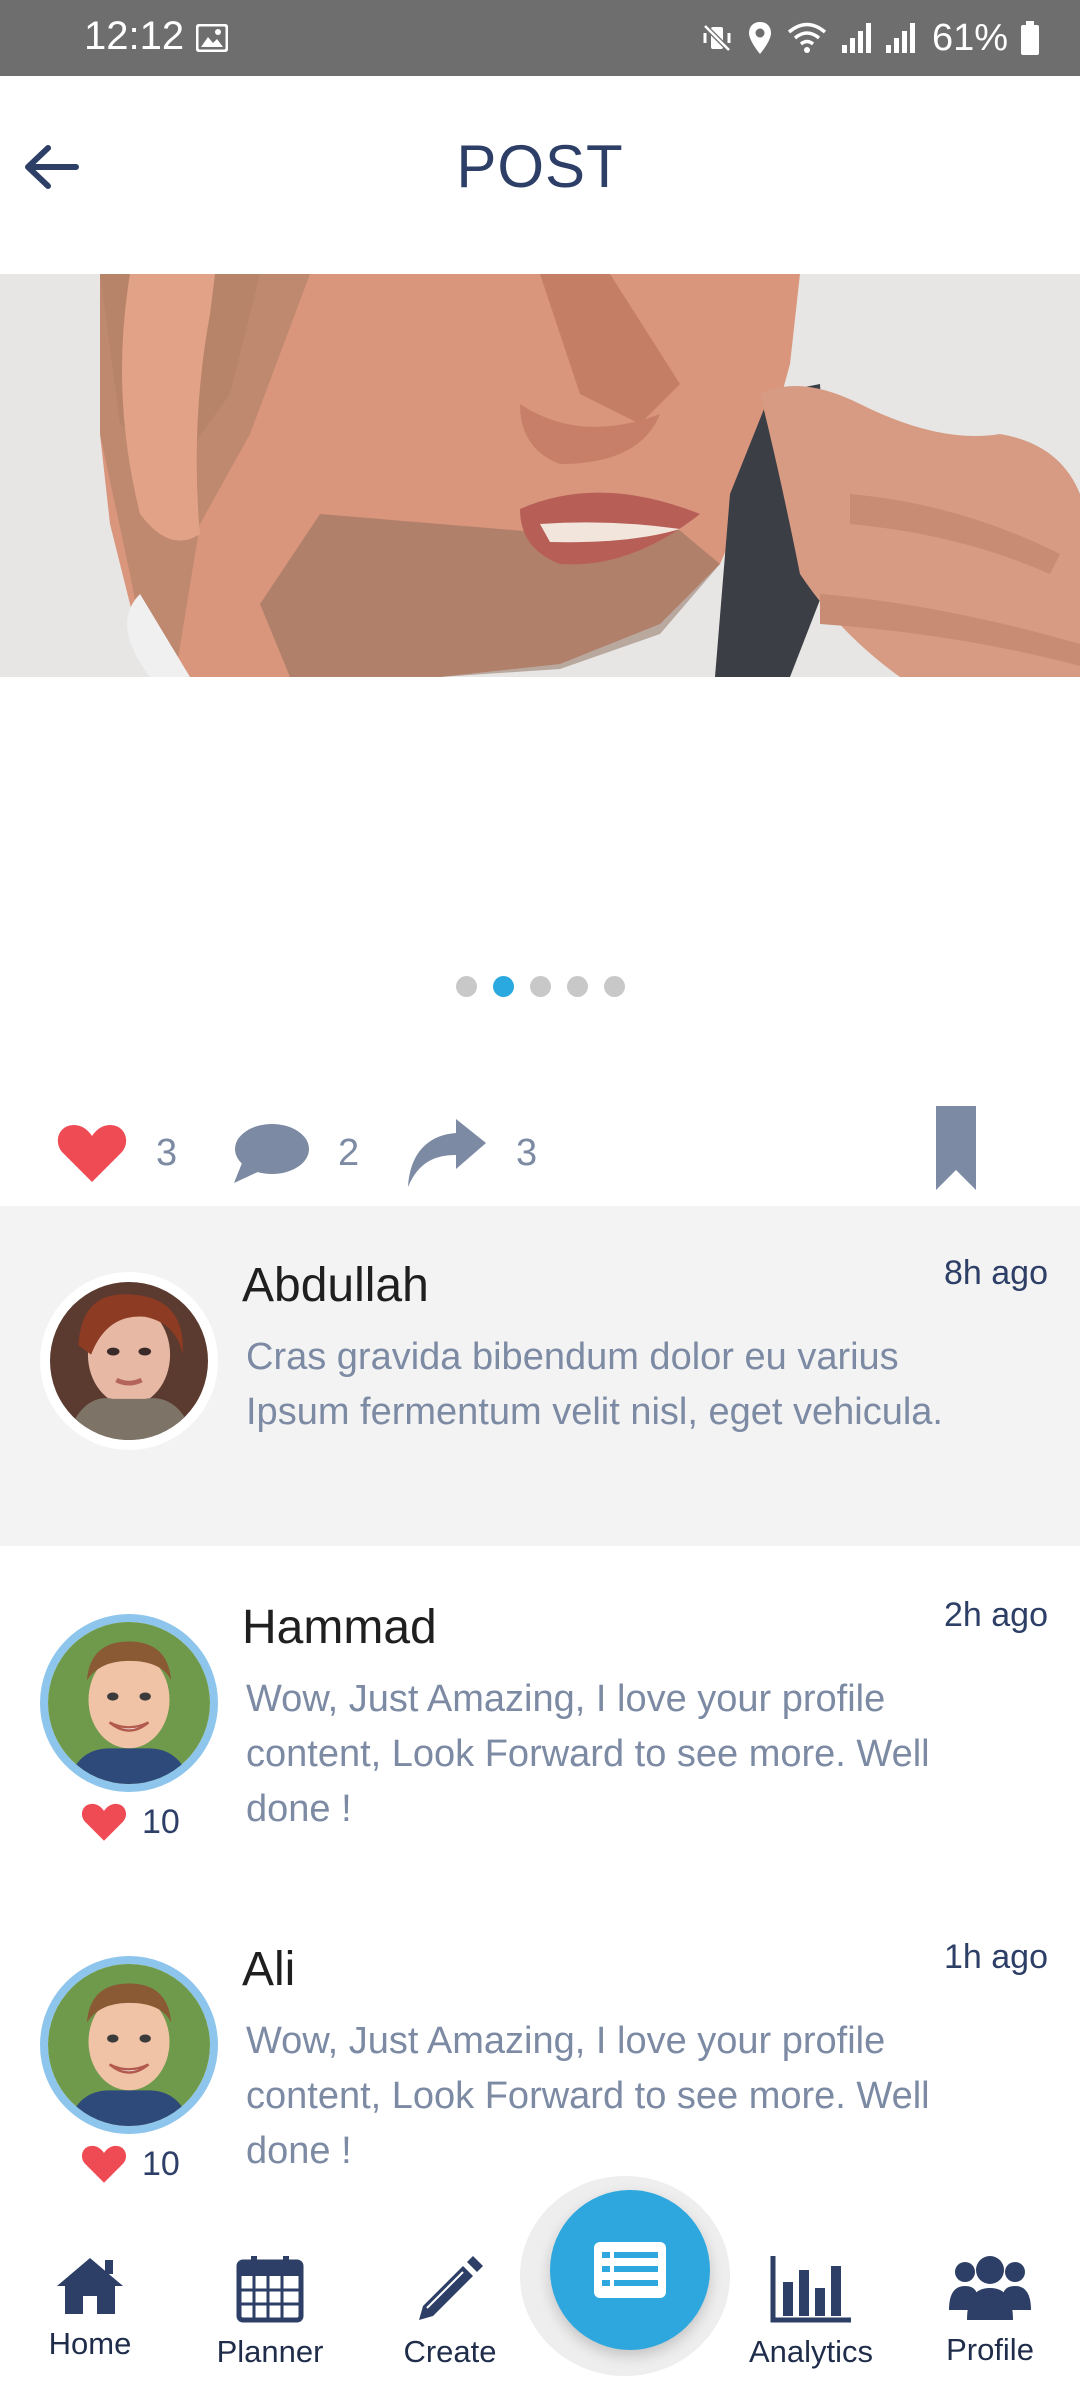 This screenshot has width=1080, height=2400. What do you see at coordinates (450, 2351) in the screenshot?
I see `nav-create-label: Create` at bounding box center [450, 2351].